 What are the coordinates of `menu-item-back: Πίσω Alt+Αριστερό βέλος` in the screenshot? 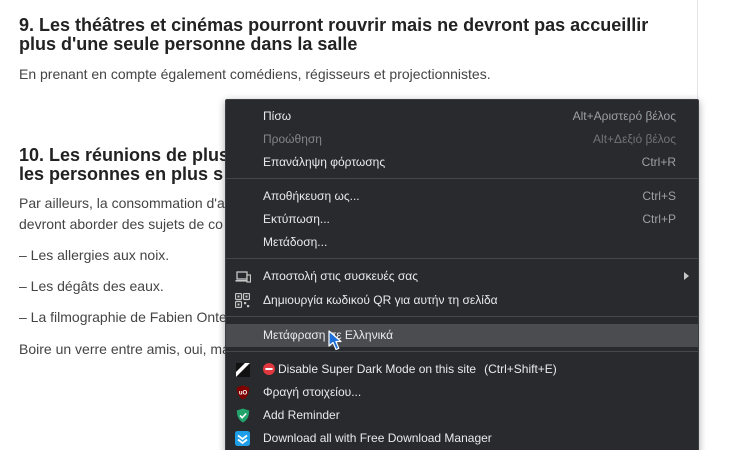 It's located at (462, 116).